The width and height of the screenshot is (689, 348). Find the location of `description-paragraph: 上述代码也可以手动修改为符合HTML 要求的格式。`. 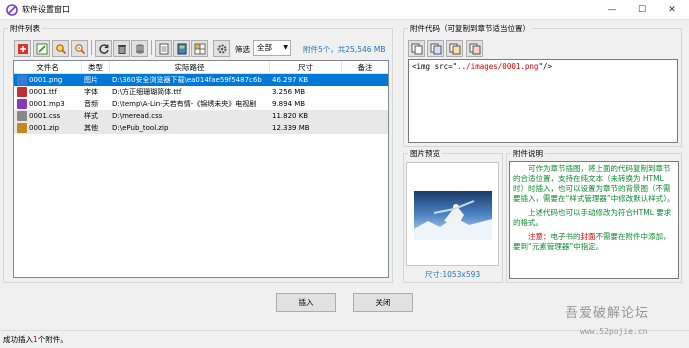

description-paragraph: 上述代码也可以手动修改为符合HTML 要求的格式。 is located at coordinates (592, 217).